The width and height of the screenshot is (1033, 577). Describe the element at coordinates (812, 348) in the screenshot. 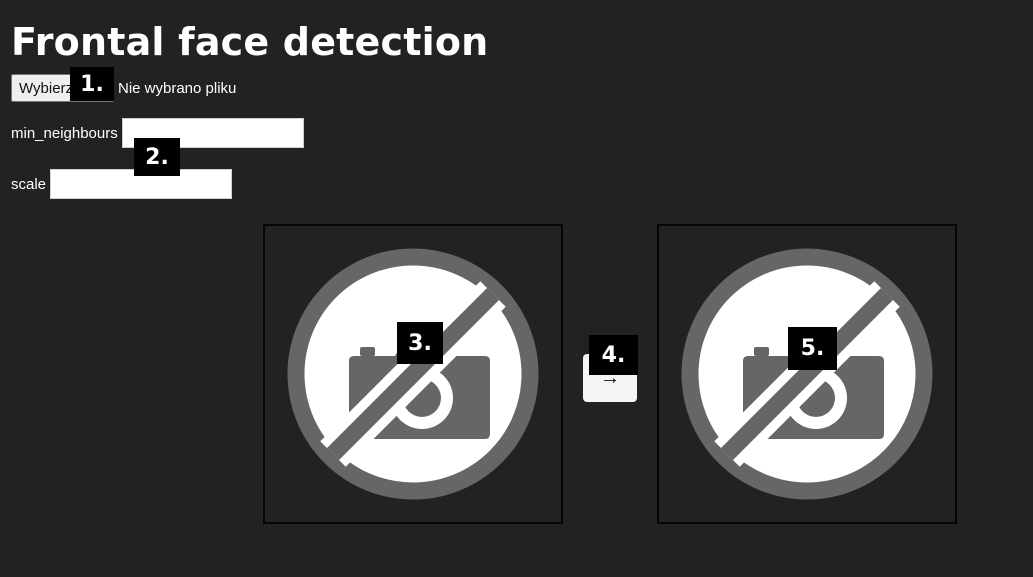

I see `marker-5: 5.` at that location.